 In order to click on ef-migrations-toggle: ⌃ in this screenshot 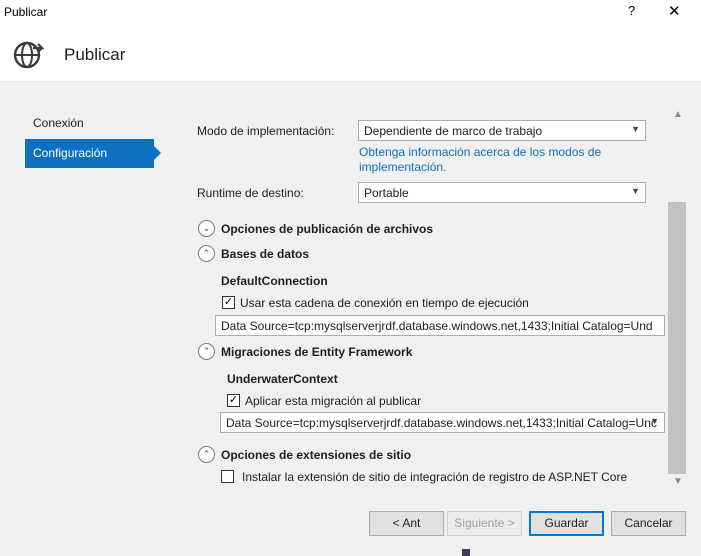, I will do `click(206, 351)`.